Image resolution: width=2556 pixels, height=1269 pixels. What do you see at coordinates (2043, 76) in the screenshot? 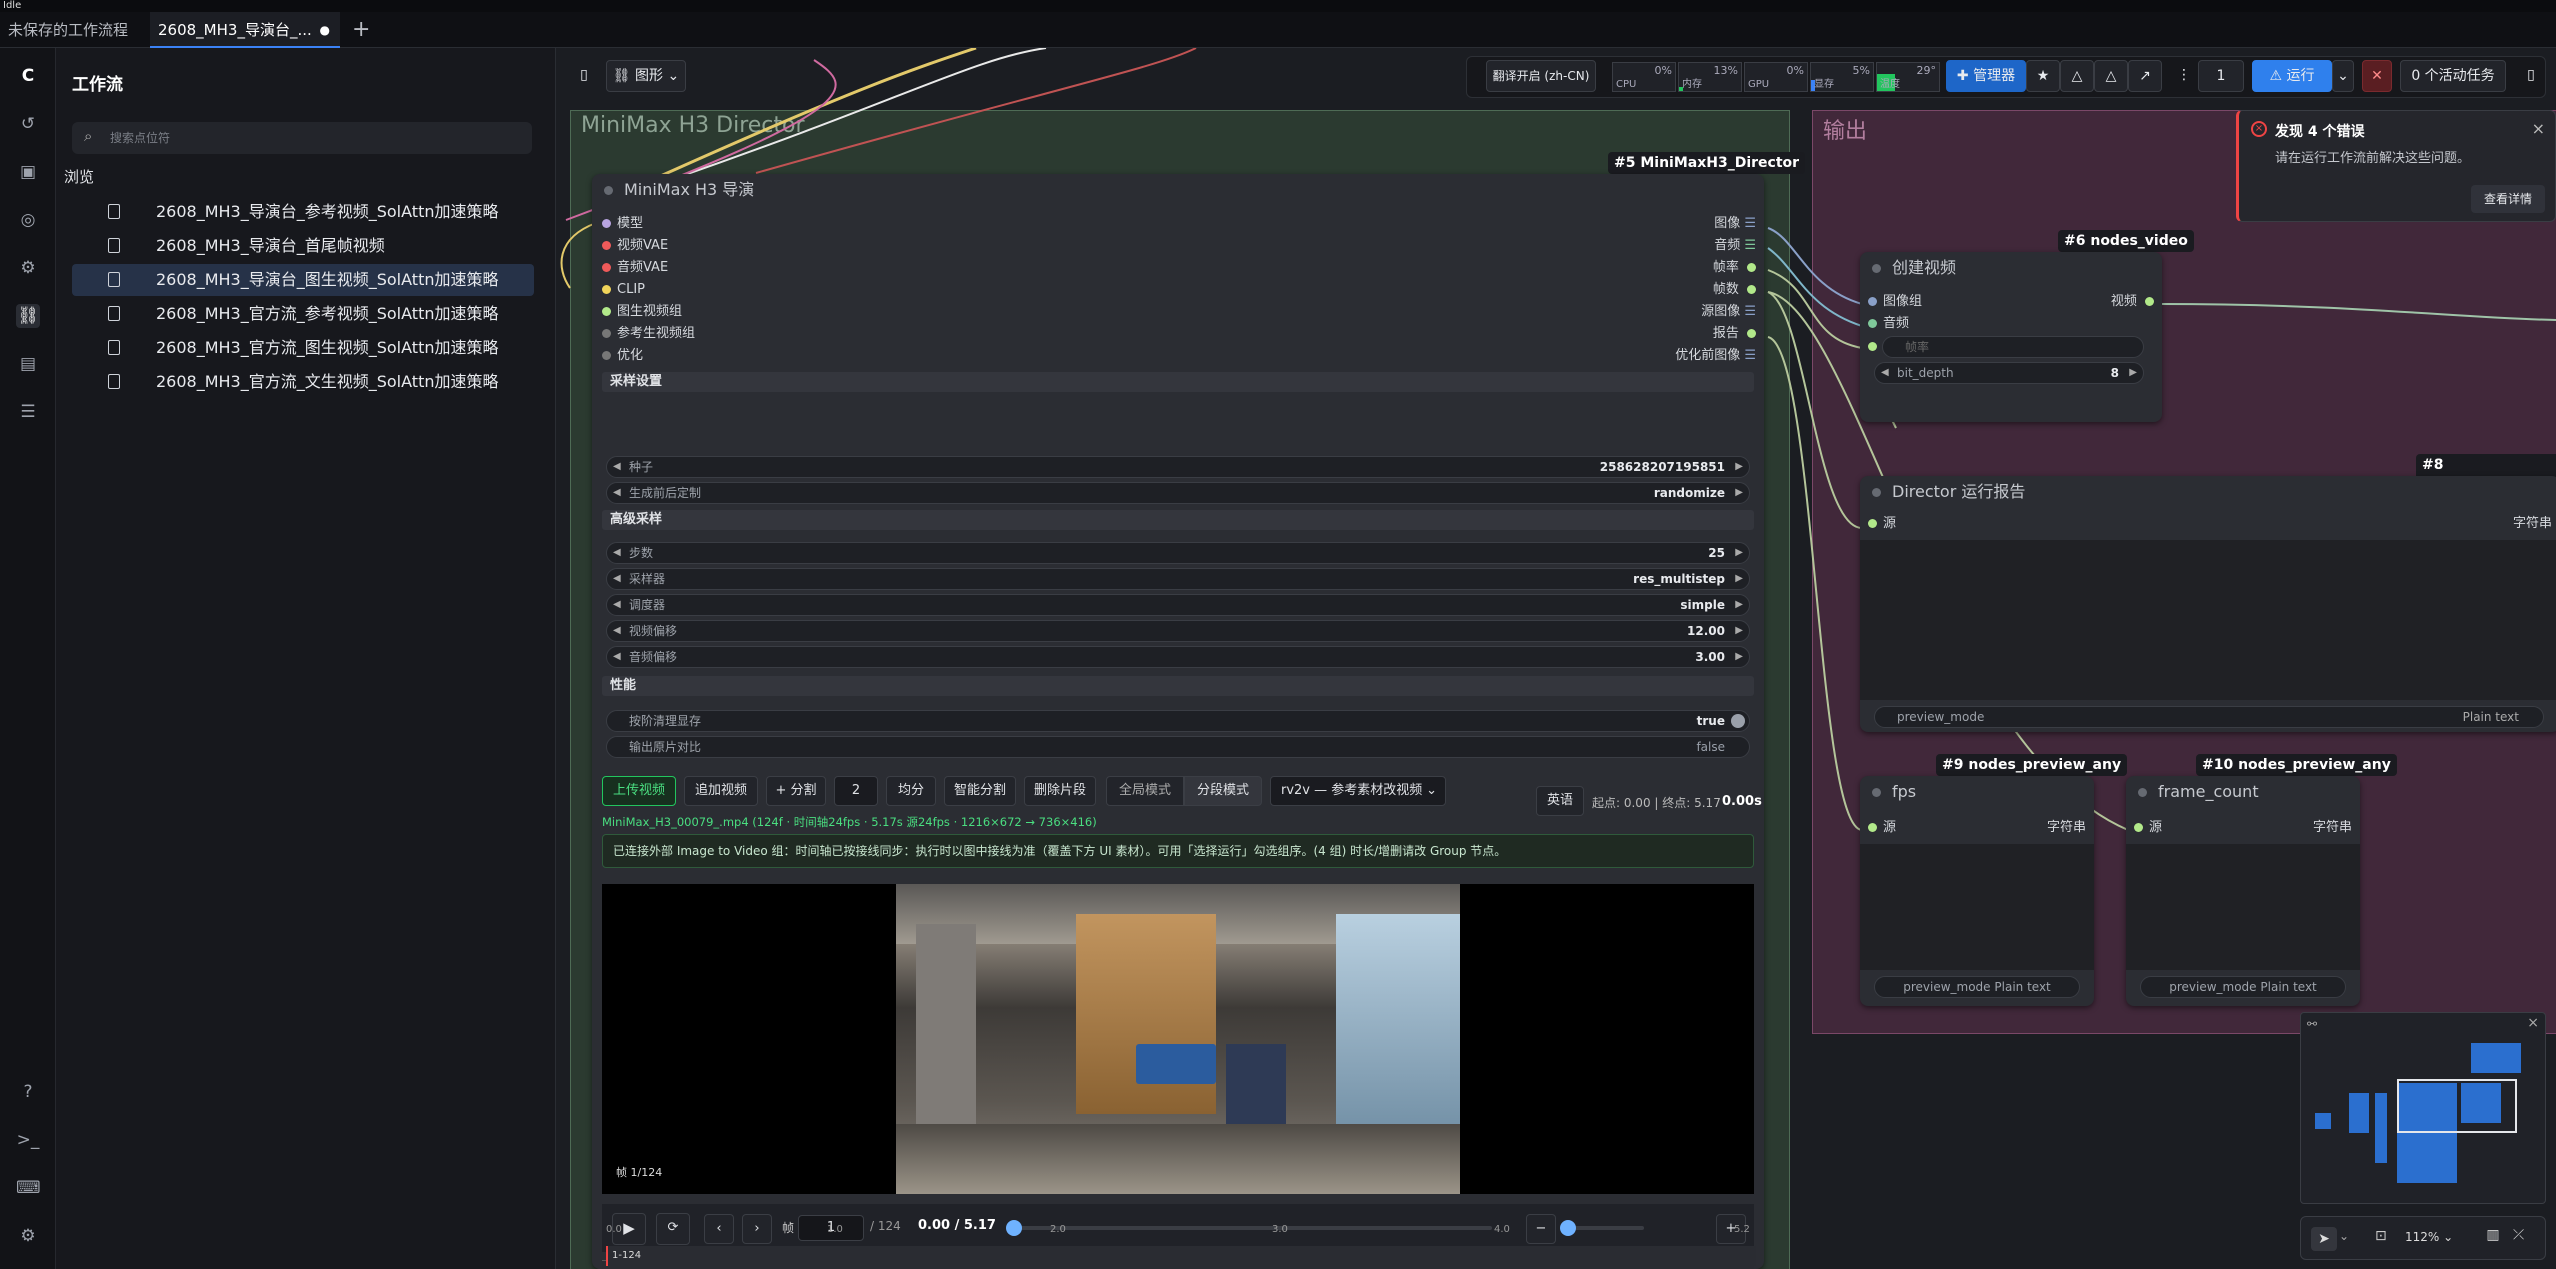
I see `star-icon: ★` at bounding box center [2043, 76].